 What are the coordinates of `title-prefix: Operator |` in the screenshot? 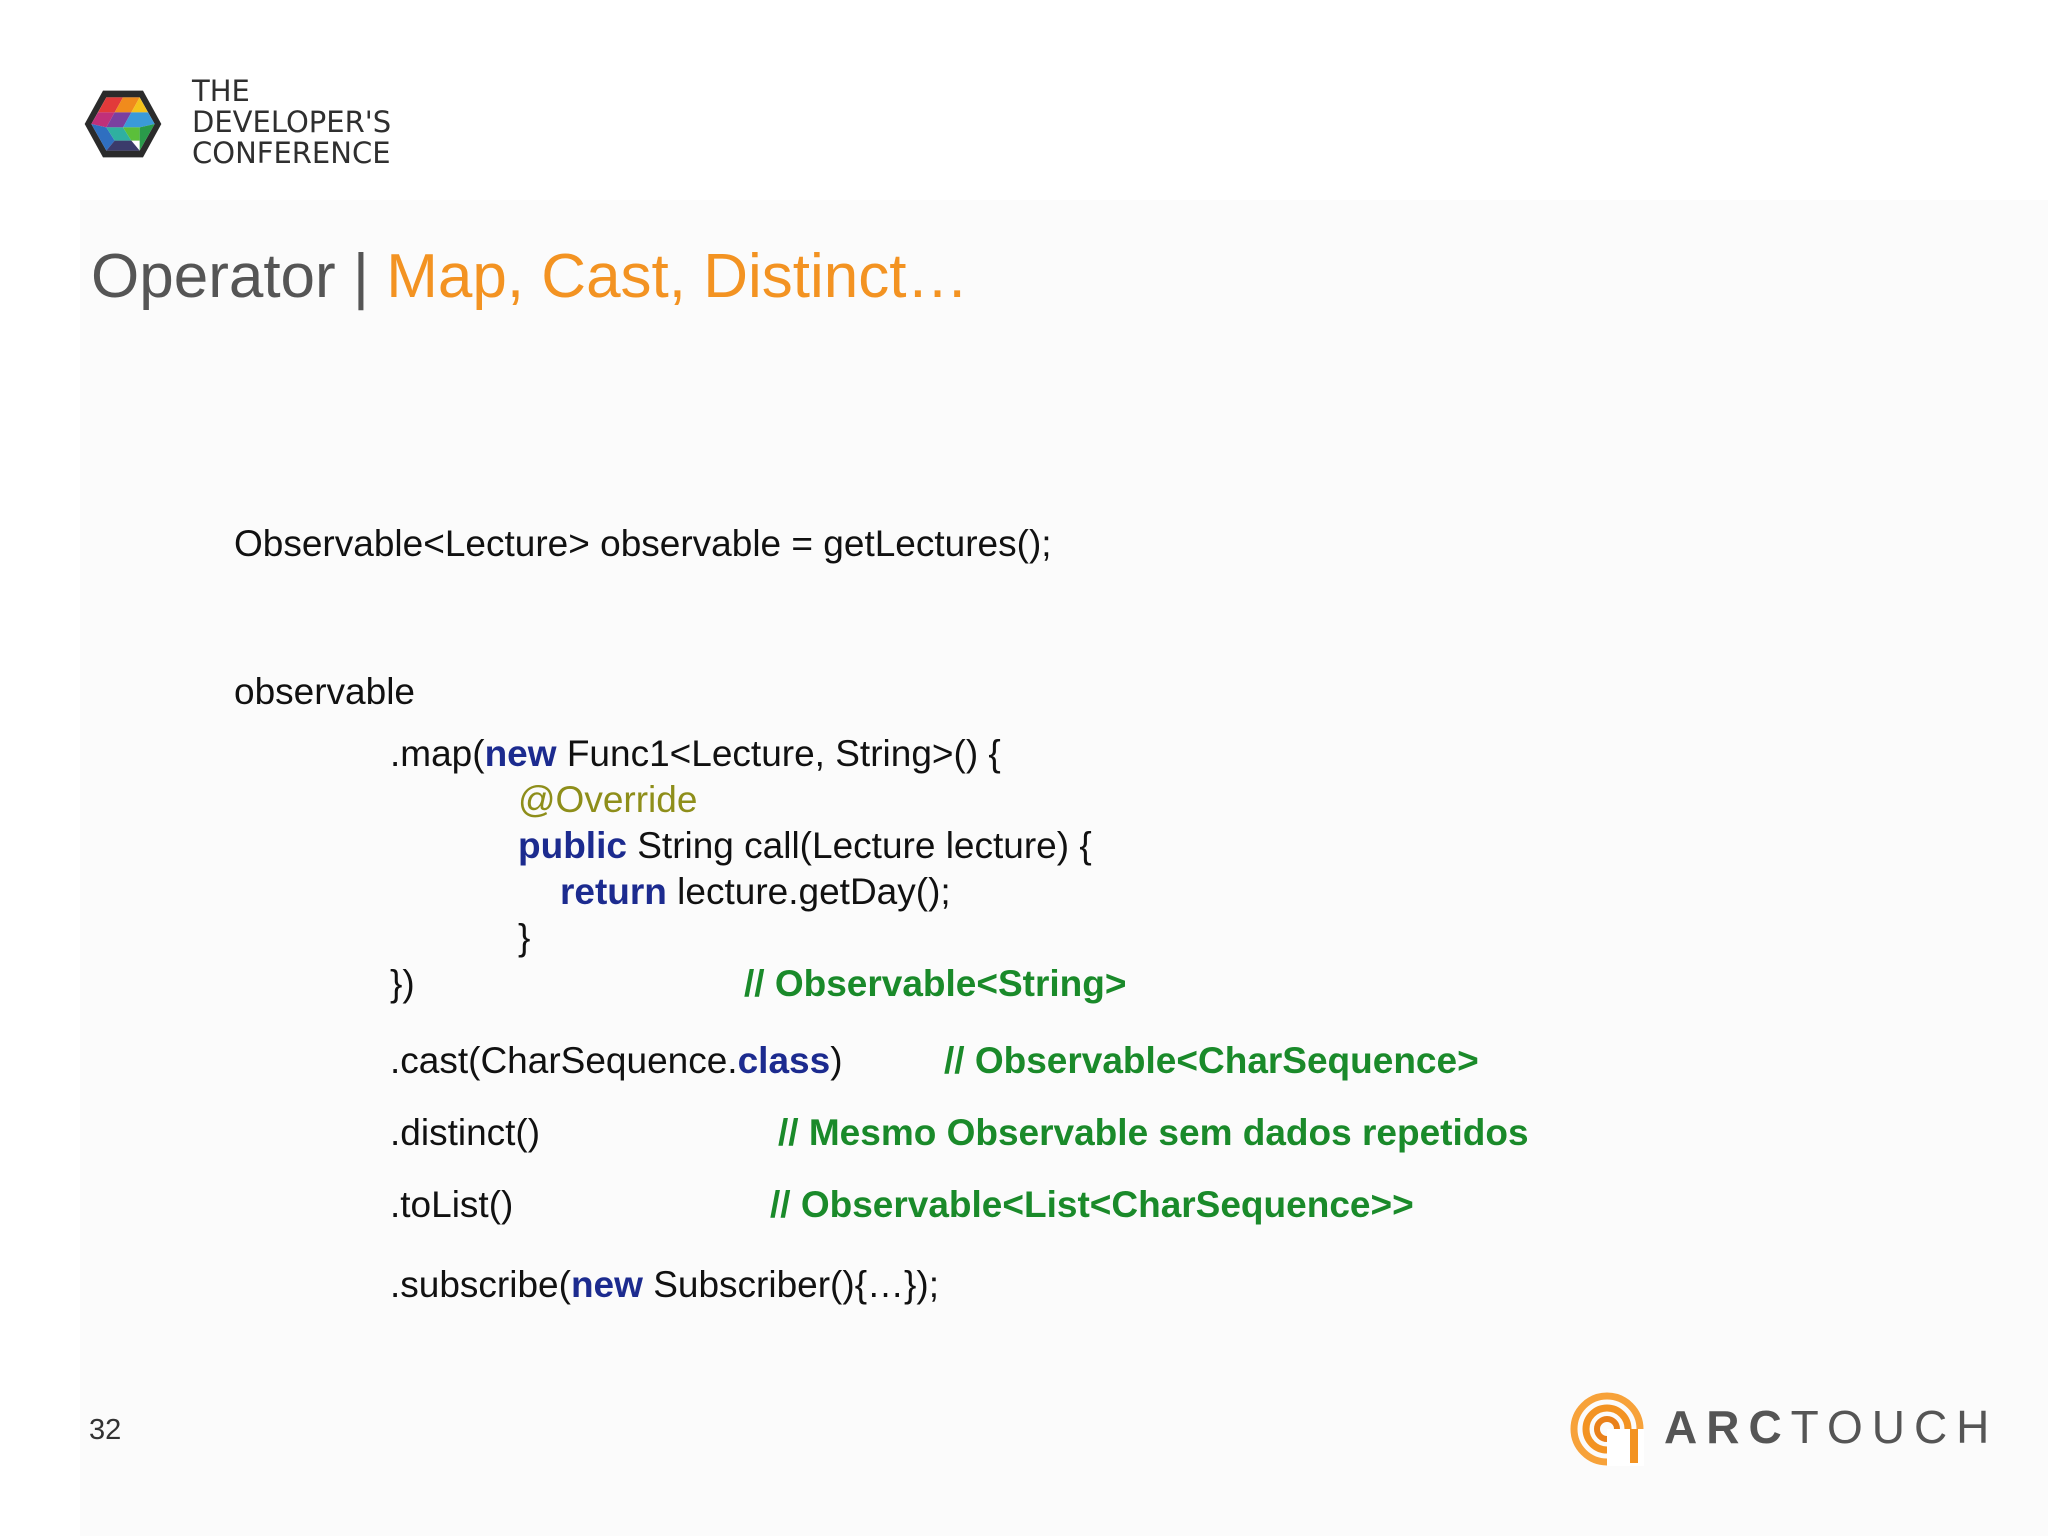 It's located at (239, 276).